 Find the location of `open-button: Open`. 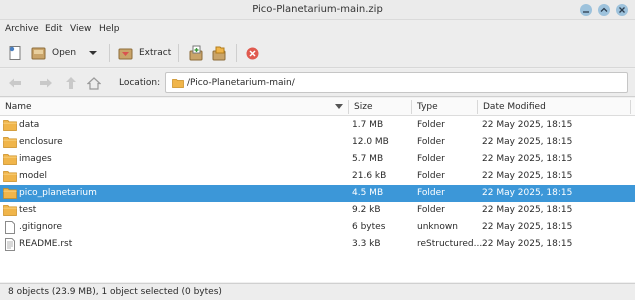

open-button: Open is located at coordinates (53, 53).